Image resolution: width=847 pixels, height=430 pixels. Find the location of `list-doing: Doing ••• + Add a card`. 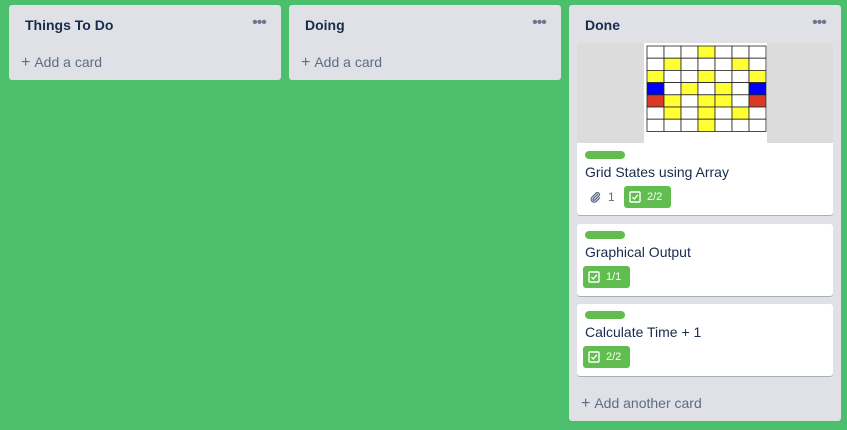

list-doing: Doing ••• + Add a card is located at coordinates (425, 42).